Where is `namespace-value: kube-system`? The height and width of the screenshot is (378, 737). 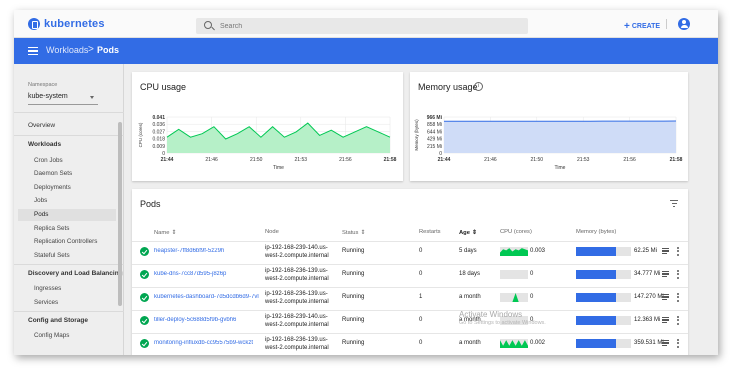 namespace-value: kube-system is located at coordinates (48, 96).